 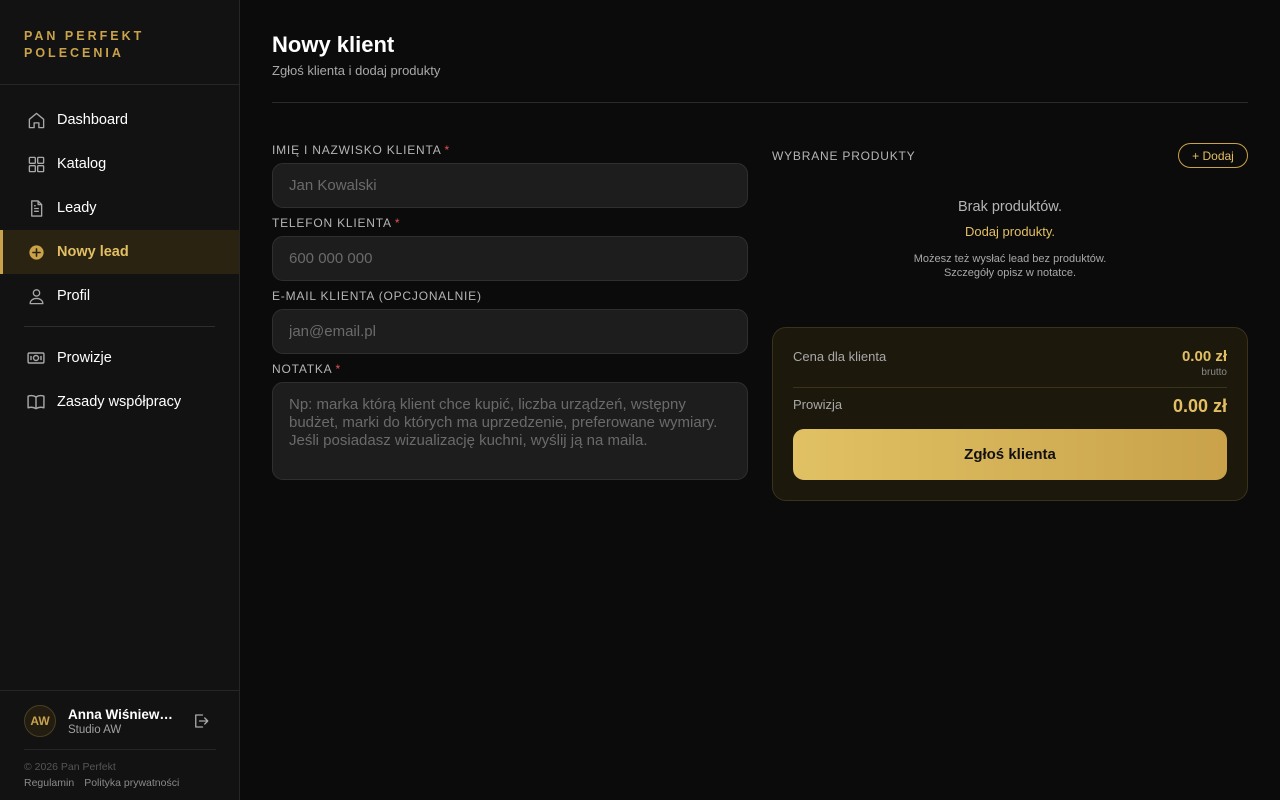 I want to click on empty-products-title: Brak produktów., so click(x=1010, y=207).